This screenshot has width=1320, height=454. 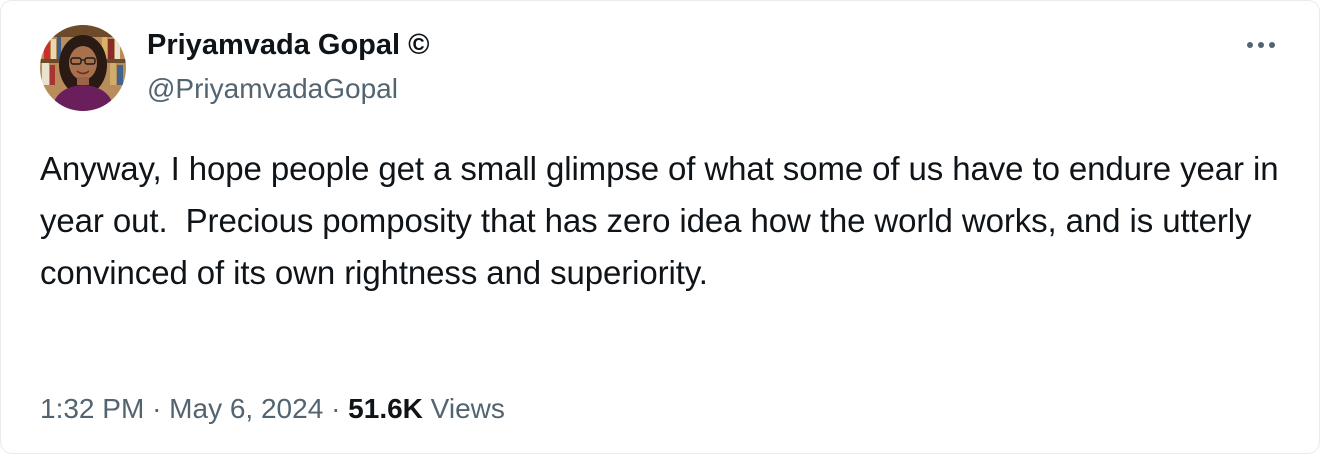 I want to click on tweet-time: 1:32 PM, so click(x=92, y=408).